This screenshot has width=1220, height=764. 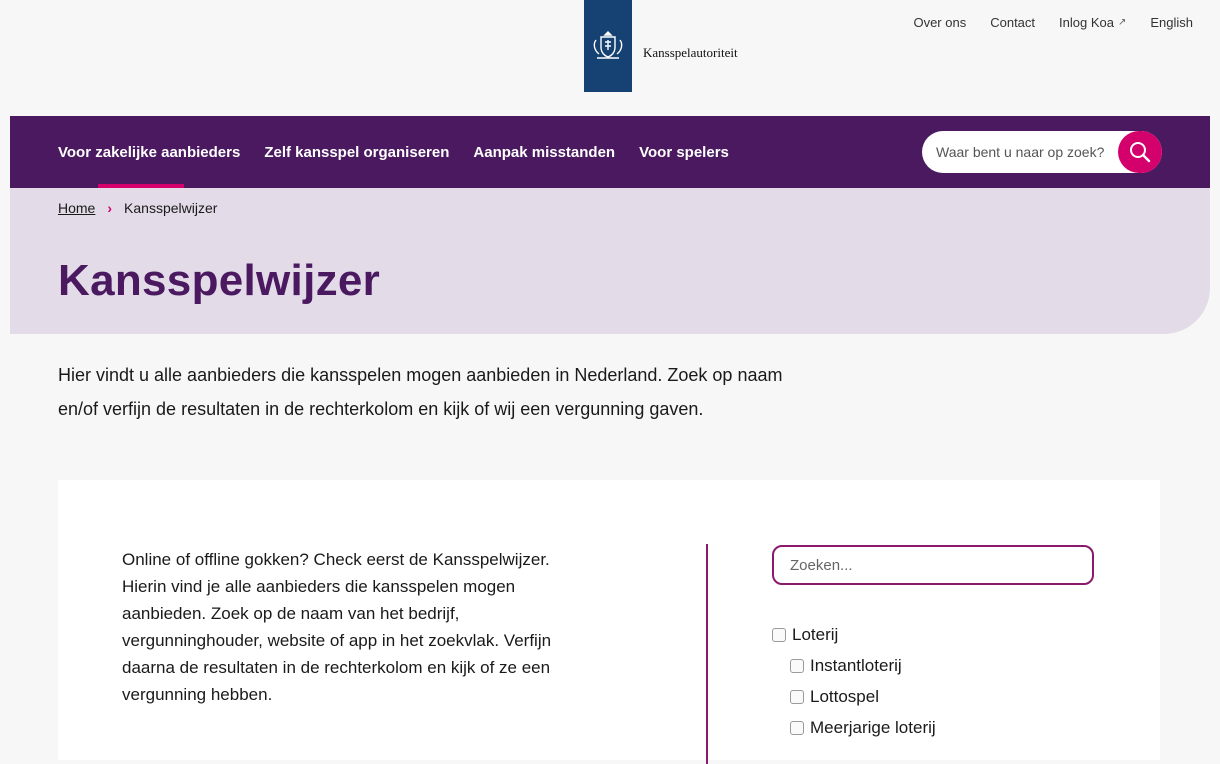 I want to click on nav-item-label: Zelf kansspel organiseren, so click(x=357, y=152).